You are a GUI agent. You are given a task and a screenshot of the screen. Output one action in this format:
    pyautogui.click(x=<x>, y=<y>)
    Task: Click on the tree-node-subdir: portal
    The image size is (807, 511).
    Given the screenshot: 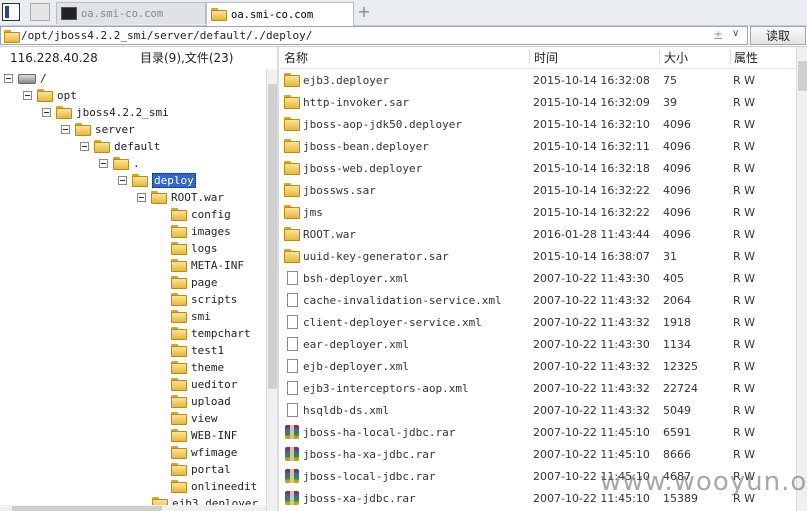 What is the action you would take?
    pyautogui.click(x=201, y=469)
    